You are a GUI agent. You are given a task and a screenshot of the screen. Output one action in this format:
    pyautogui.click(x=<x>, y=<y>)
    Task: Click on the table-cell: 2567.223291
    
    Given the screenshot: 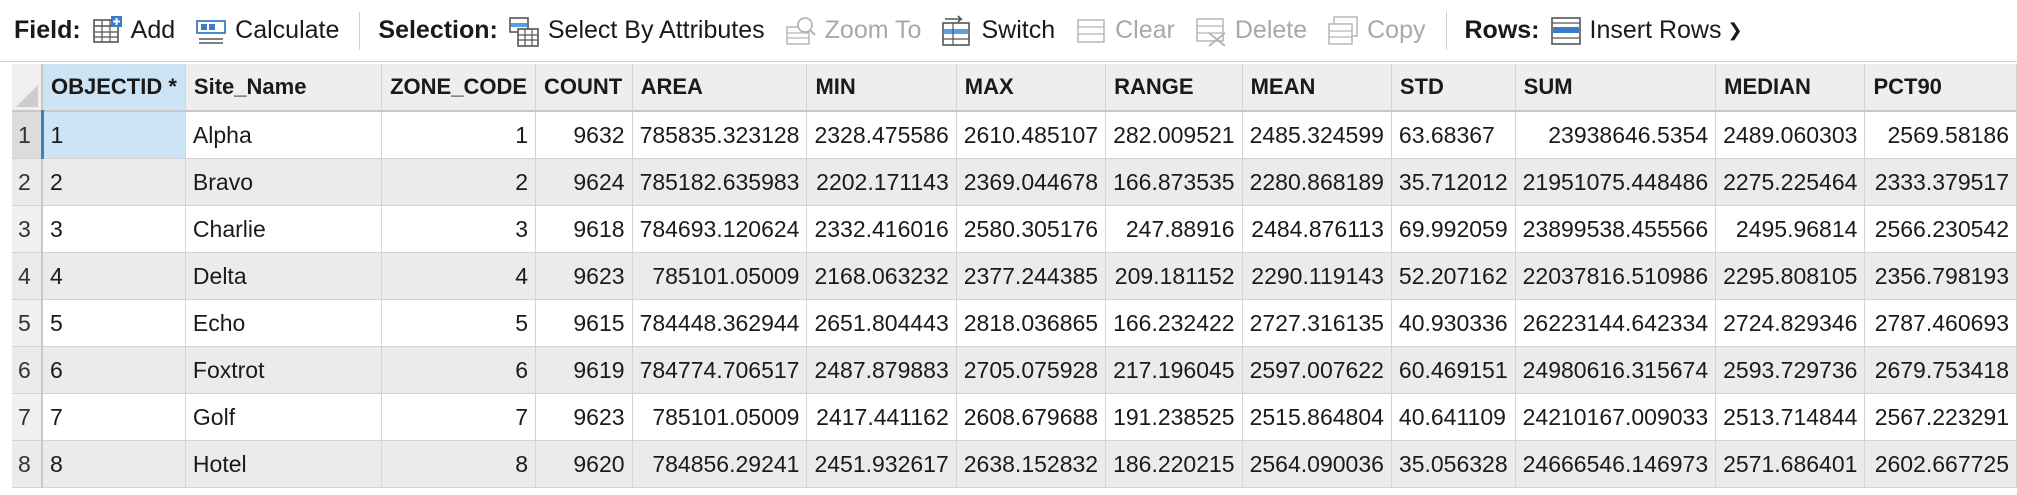 What is the action you would take?
    pyautogui.click(x=1940, y=417)
    